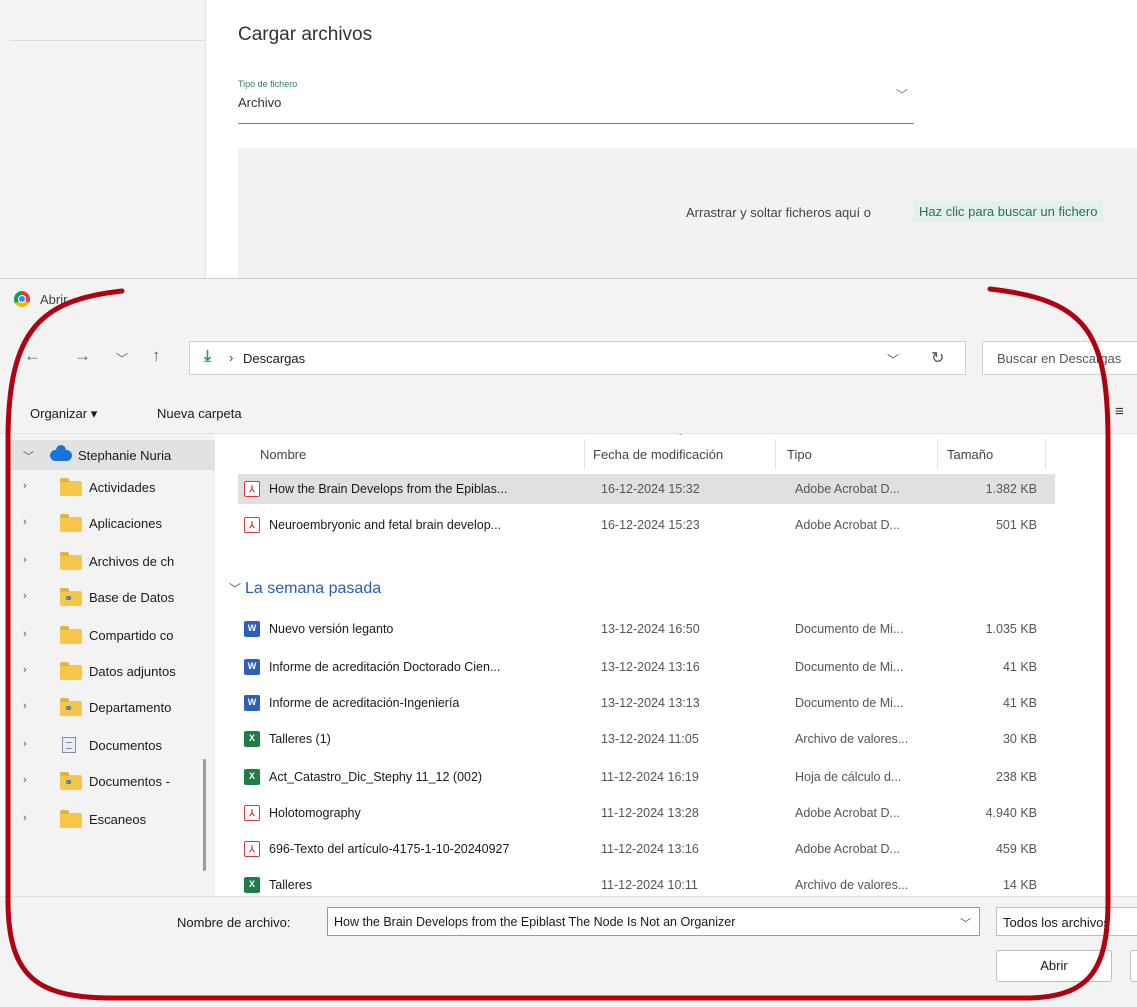 This screenshot has height=1007, width=1137. I want to click on sidebar-item-documentos: › Documentos, so click(112, 745).